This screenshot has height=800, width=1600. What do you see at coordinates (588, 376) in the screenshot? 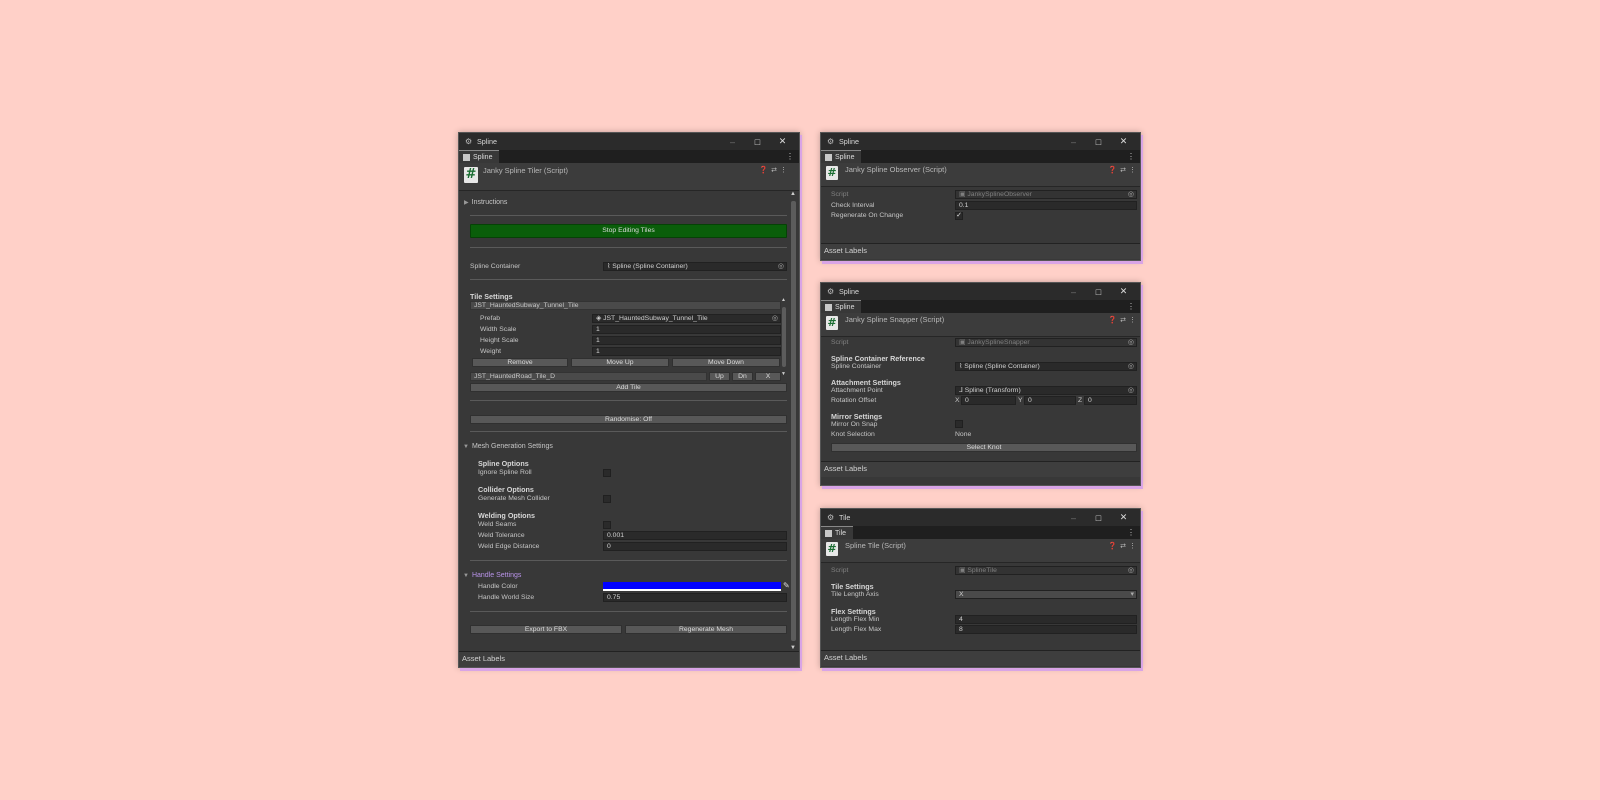
I see `tile-2-foldout: JST_HauntedRoad_Tile_D` at bounding box center [588, 376].